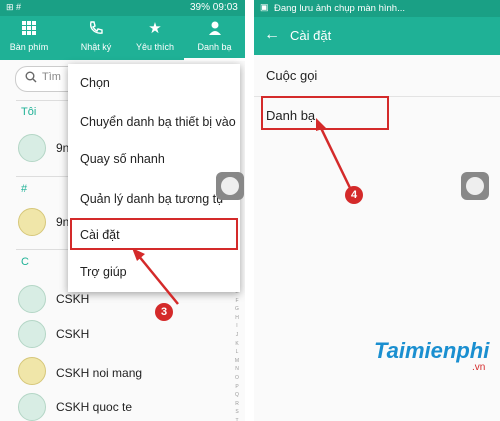 The width and height of the screenshot is (500, 421). What do you see at coordinates (479, 367) in the screenshot?
I see `watermark-suffix: .vn` at bounding box center [479, 367].